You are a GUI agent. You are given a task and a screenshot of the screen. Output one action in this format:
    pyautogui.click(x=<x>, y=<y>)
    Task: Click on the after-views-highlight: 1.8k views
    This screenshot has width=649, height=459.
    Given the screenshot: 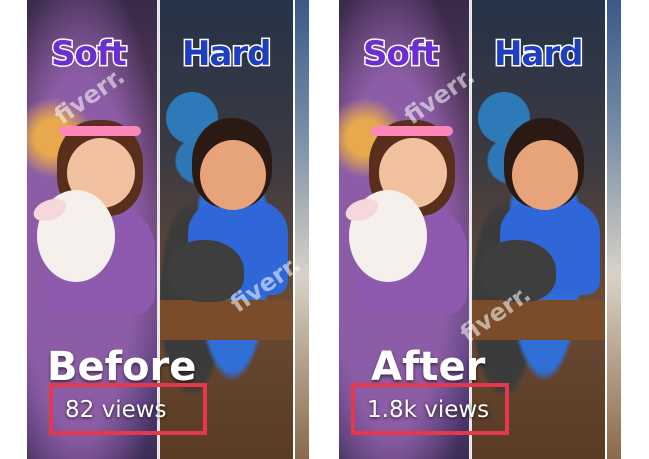 What is the action you would take?
    pyautogui.click(x=430, y=409)
    